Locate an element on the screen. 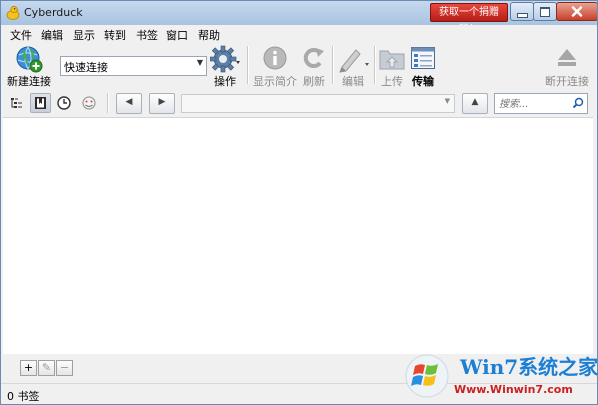  parent-directory-button: ▲ is located at coordinates (475, 103).